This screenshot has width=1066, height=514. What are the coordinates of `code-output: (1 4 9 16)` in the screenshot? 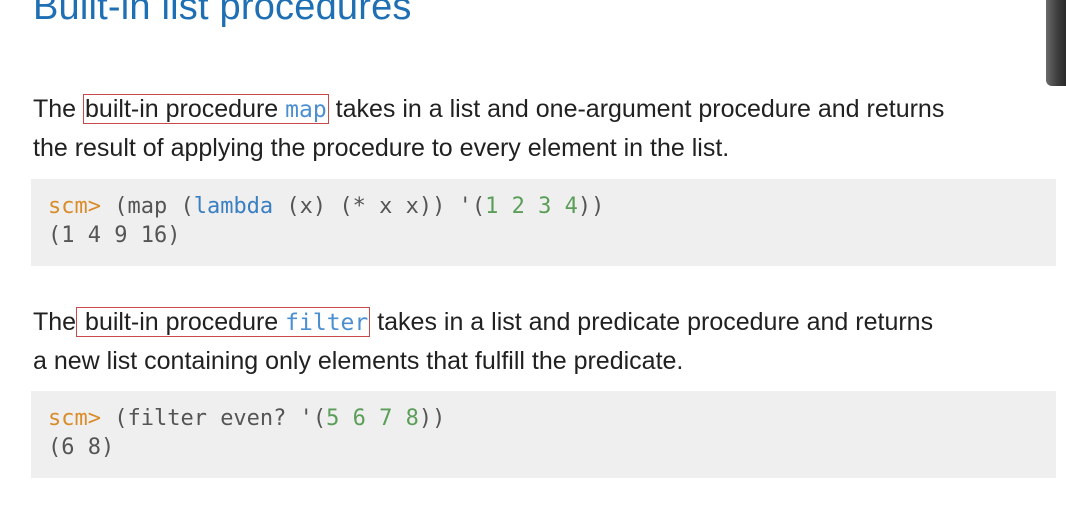 It's located at (114, 235).